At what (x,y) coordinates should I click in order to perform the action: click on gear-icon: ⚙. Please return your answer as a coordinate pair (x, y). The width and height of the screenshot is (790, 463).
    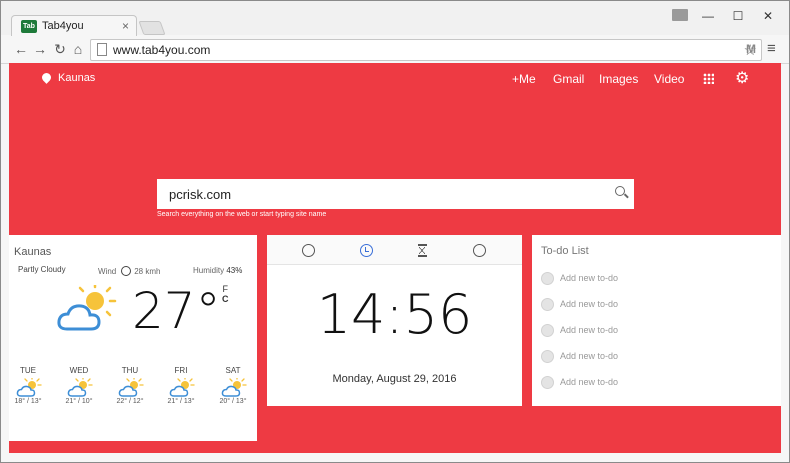
    Looking at the image, I should click on (742, 78).